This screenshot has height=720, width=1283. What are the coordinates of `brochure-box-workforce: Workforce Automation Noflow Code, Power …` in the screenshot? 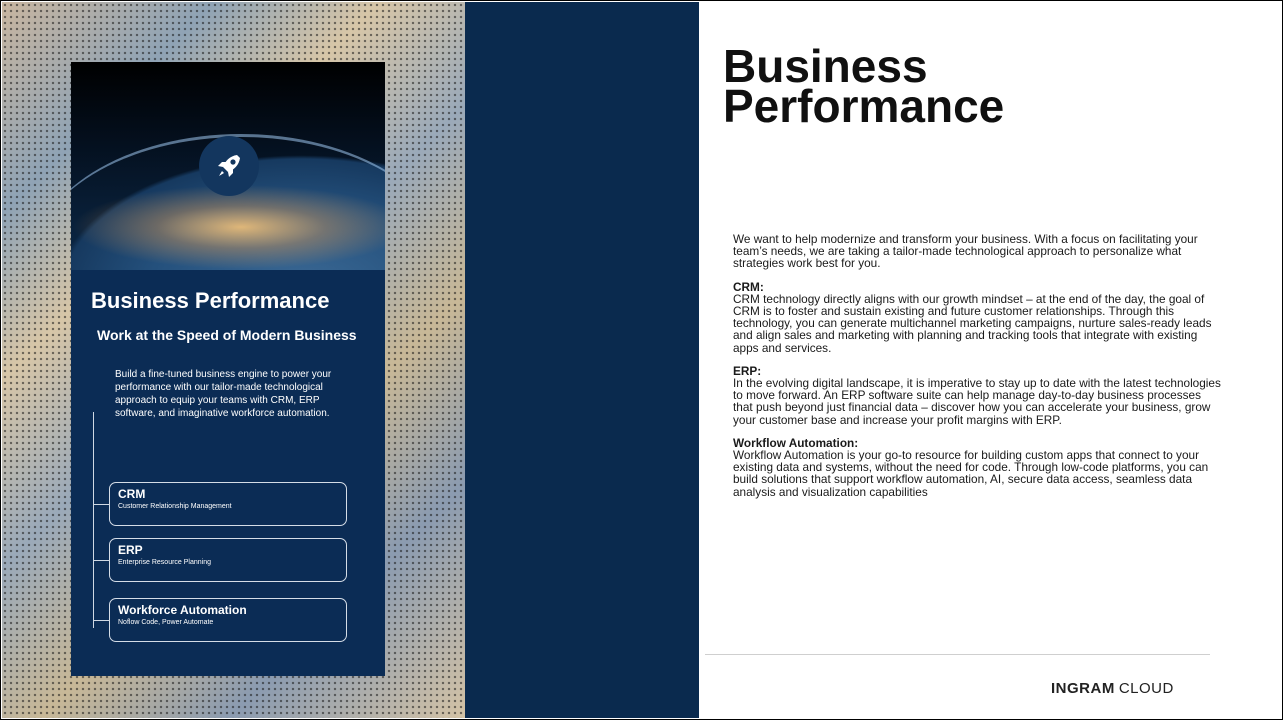 It's located at (220, 620).